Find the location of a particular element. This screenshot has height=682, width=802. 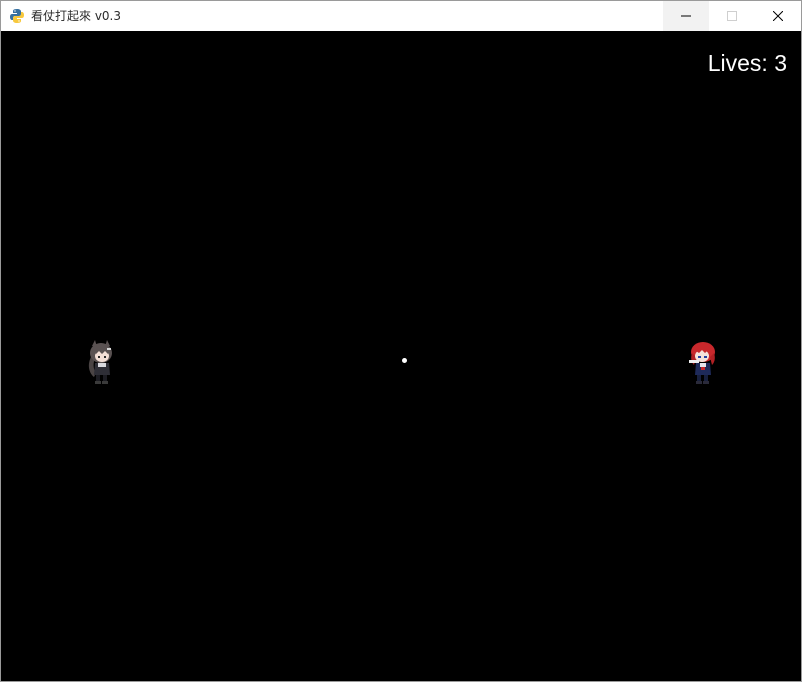

maximize-icon is located at coordinates (732, 16).